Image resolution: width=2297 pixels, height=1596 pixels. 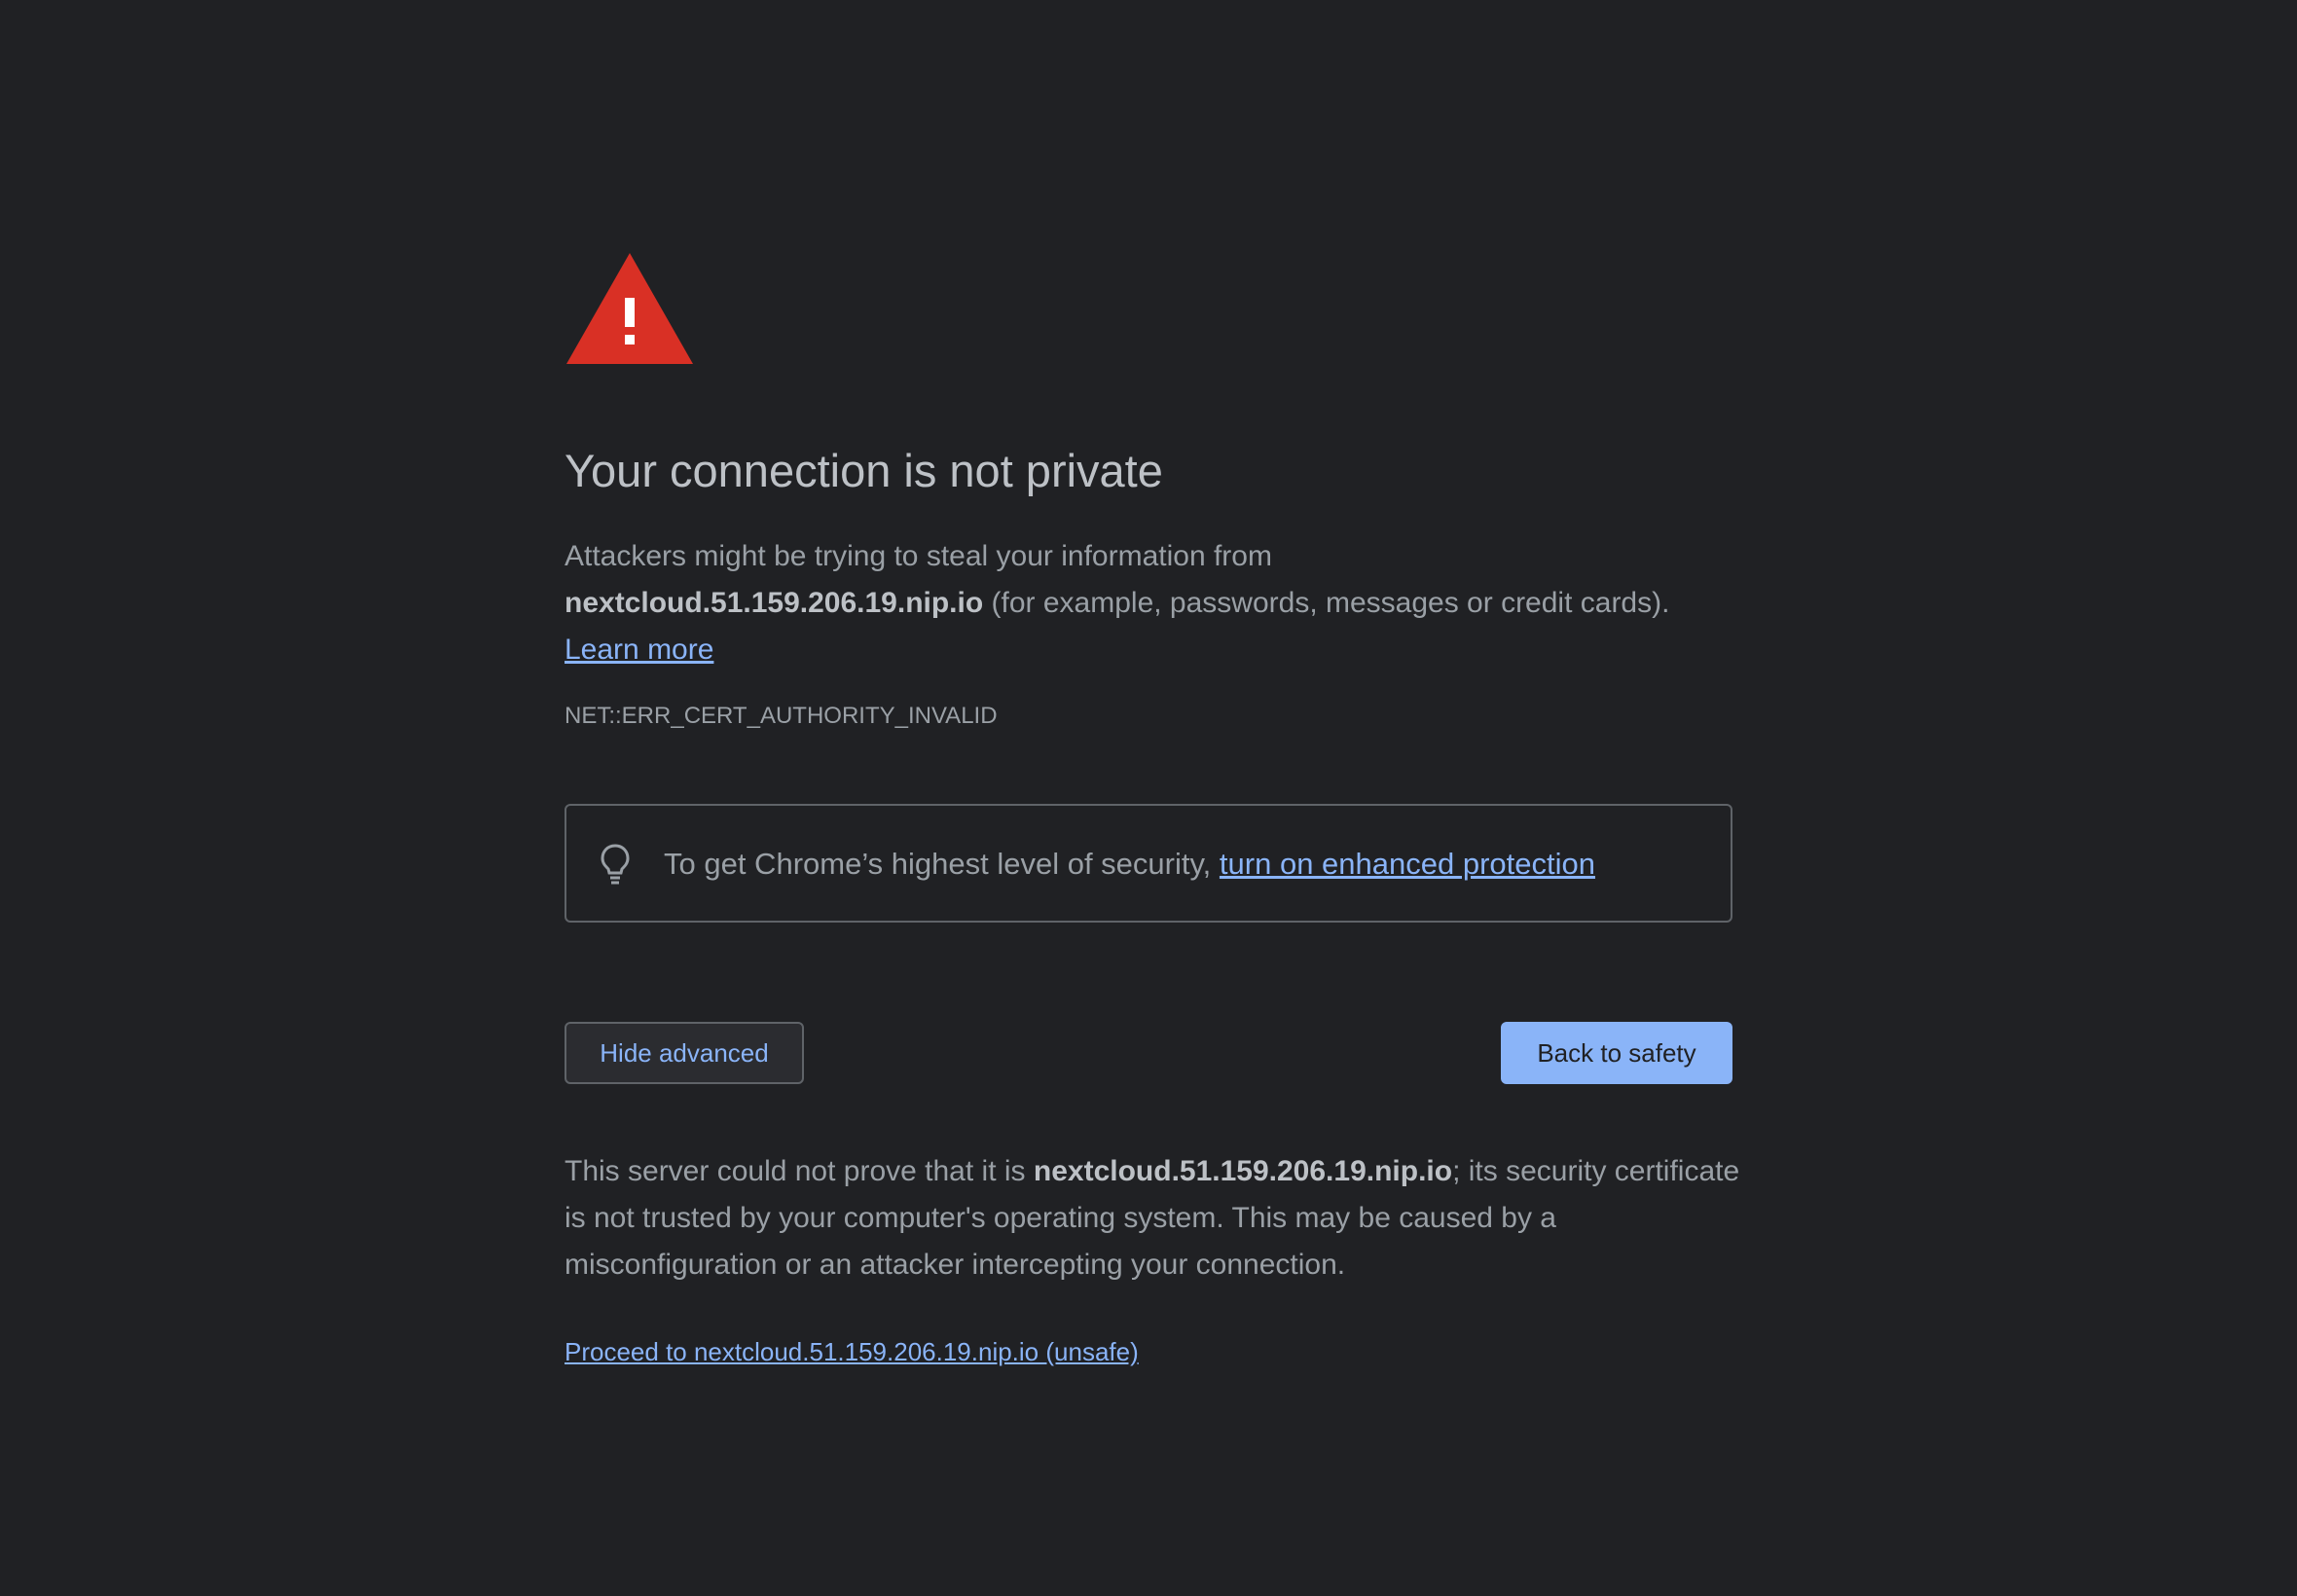 I want to click on error-code: NET::ERR_CERT_AUTHORITY_INVALID, so click(x=781, y=716).